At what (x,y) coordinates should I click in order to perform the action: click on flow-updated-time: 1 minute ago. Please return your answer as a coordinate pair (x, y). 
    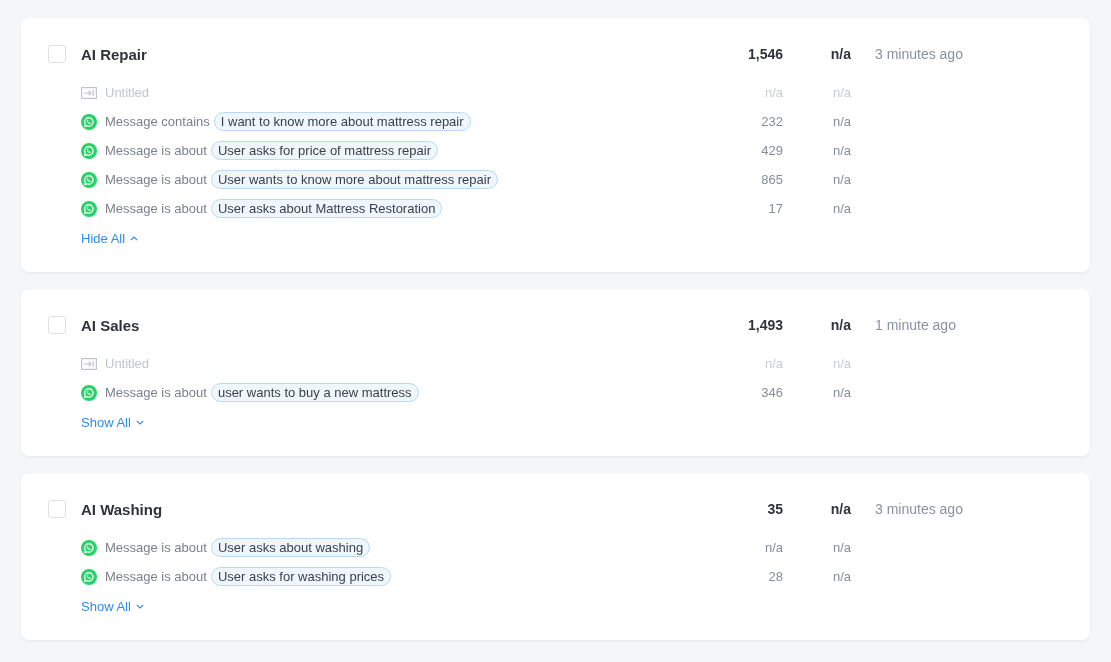
    Looking at the image, I should click on (915, 325).